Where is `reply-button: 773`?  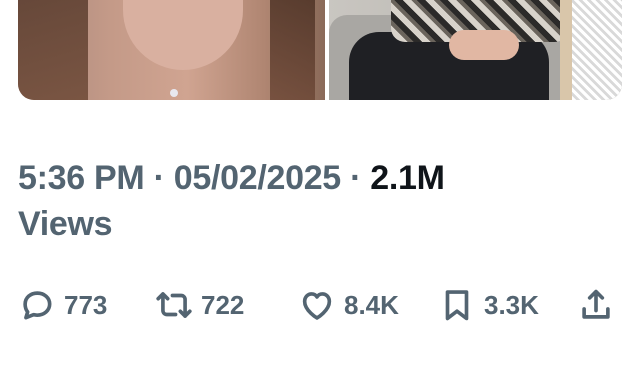
reply-button: 773 is located at coordinates (62, 305).